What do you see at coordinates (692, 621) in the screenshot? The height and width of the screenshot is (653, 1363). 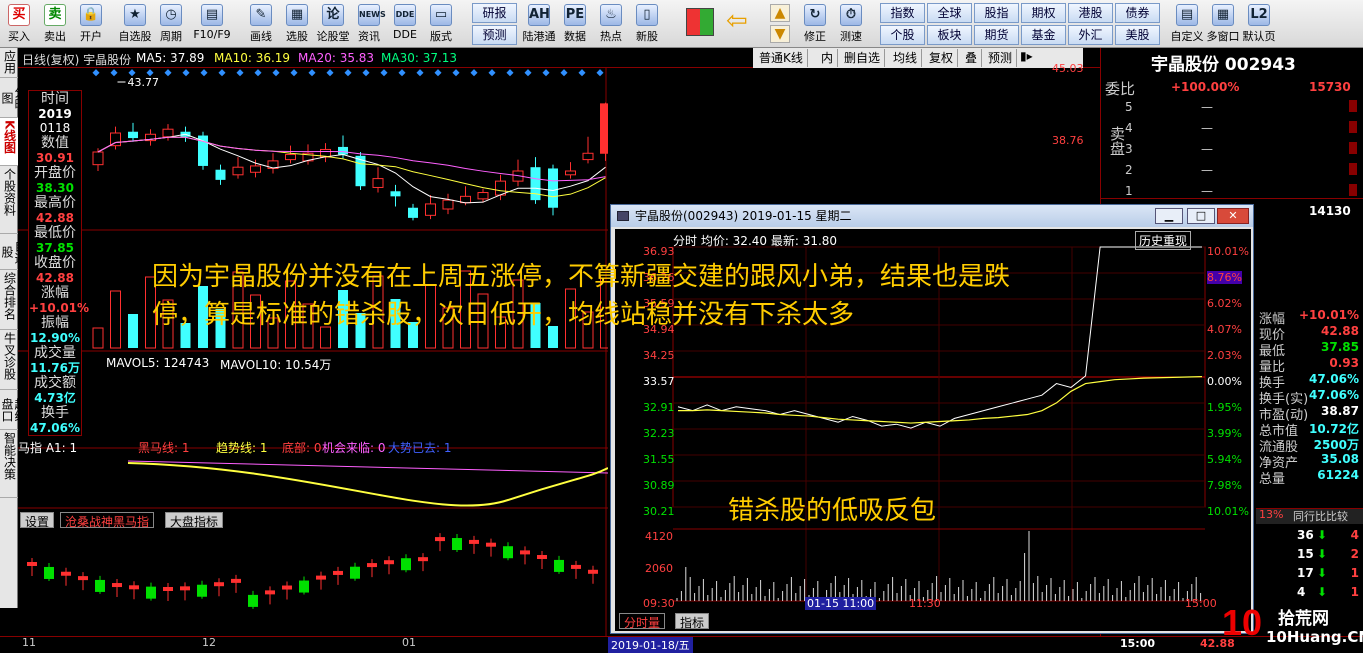 I see `popup-tab-1: 指标` at bounding box center [692, 621].